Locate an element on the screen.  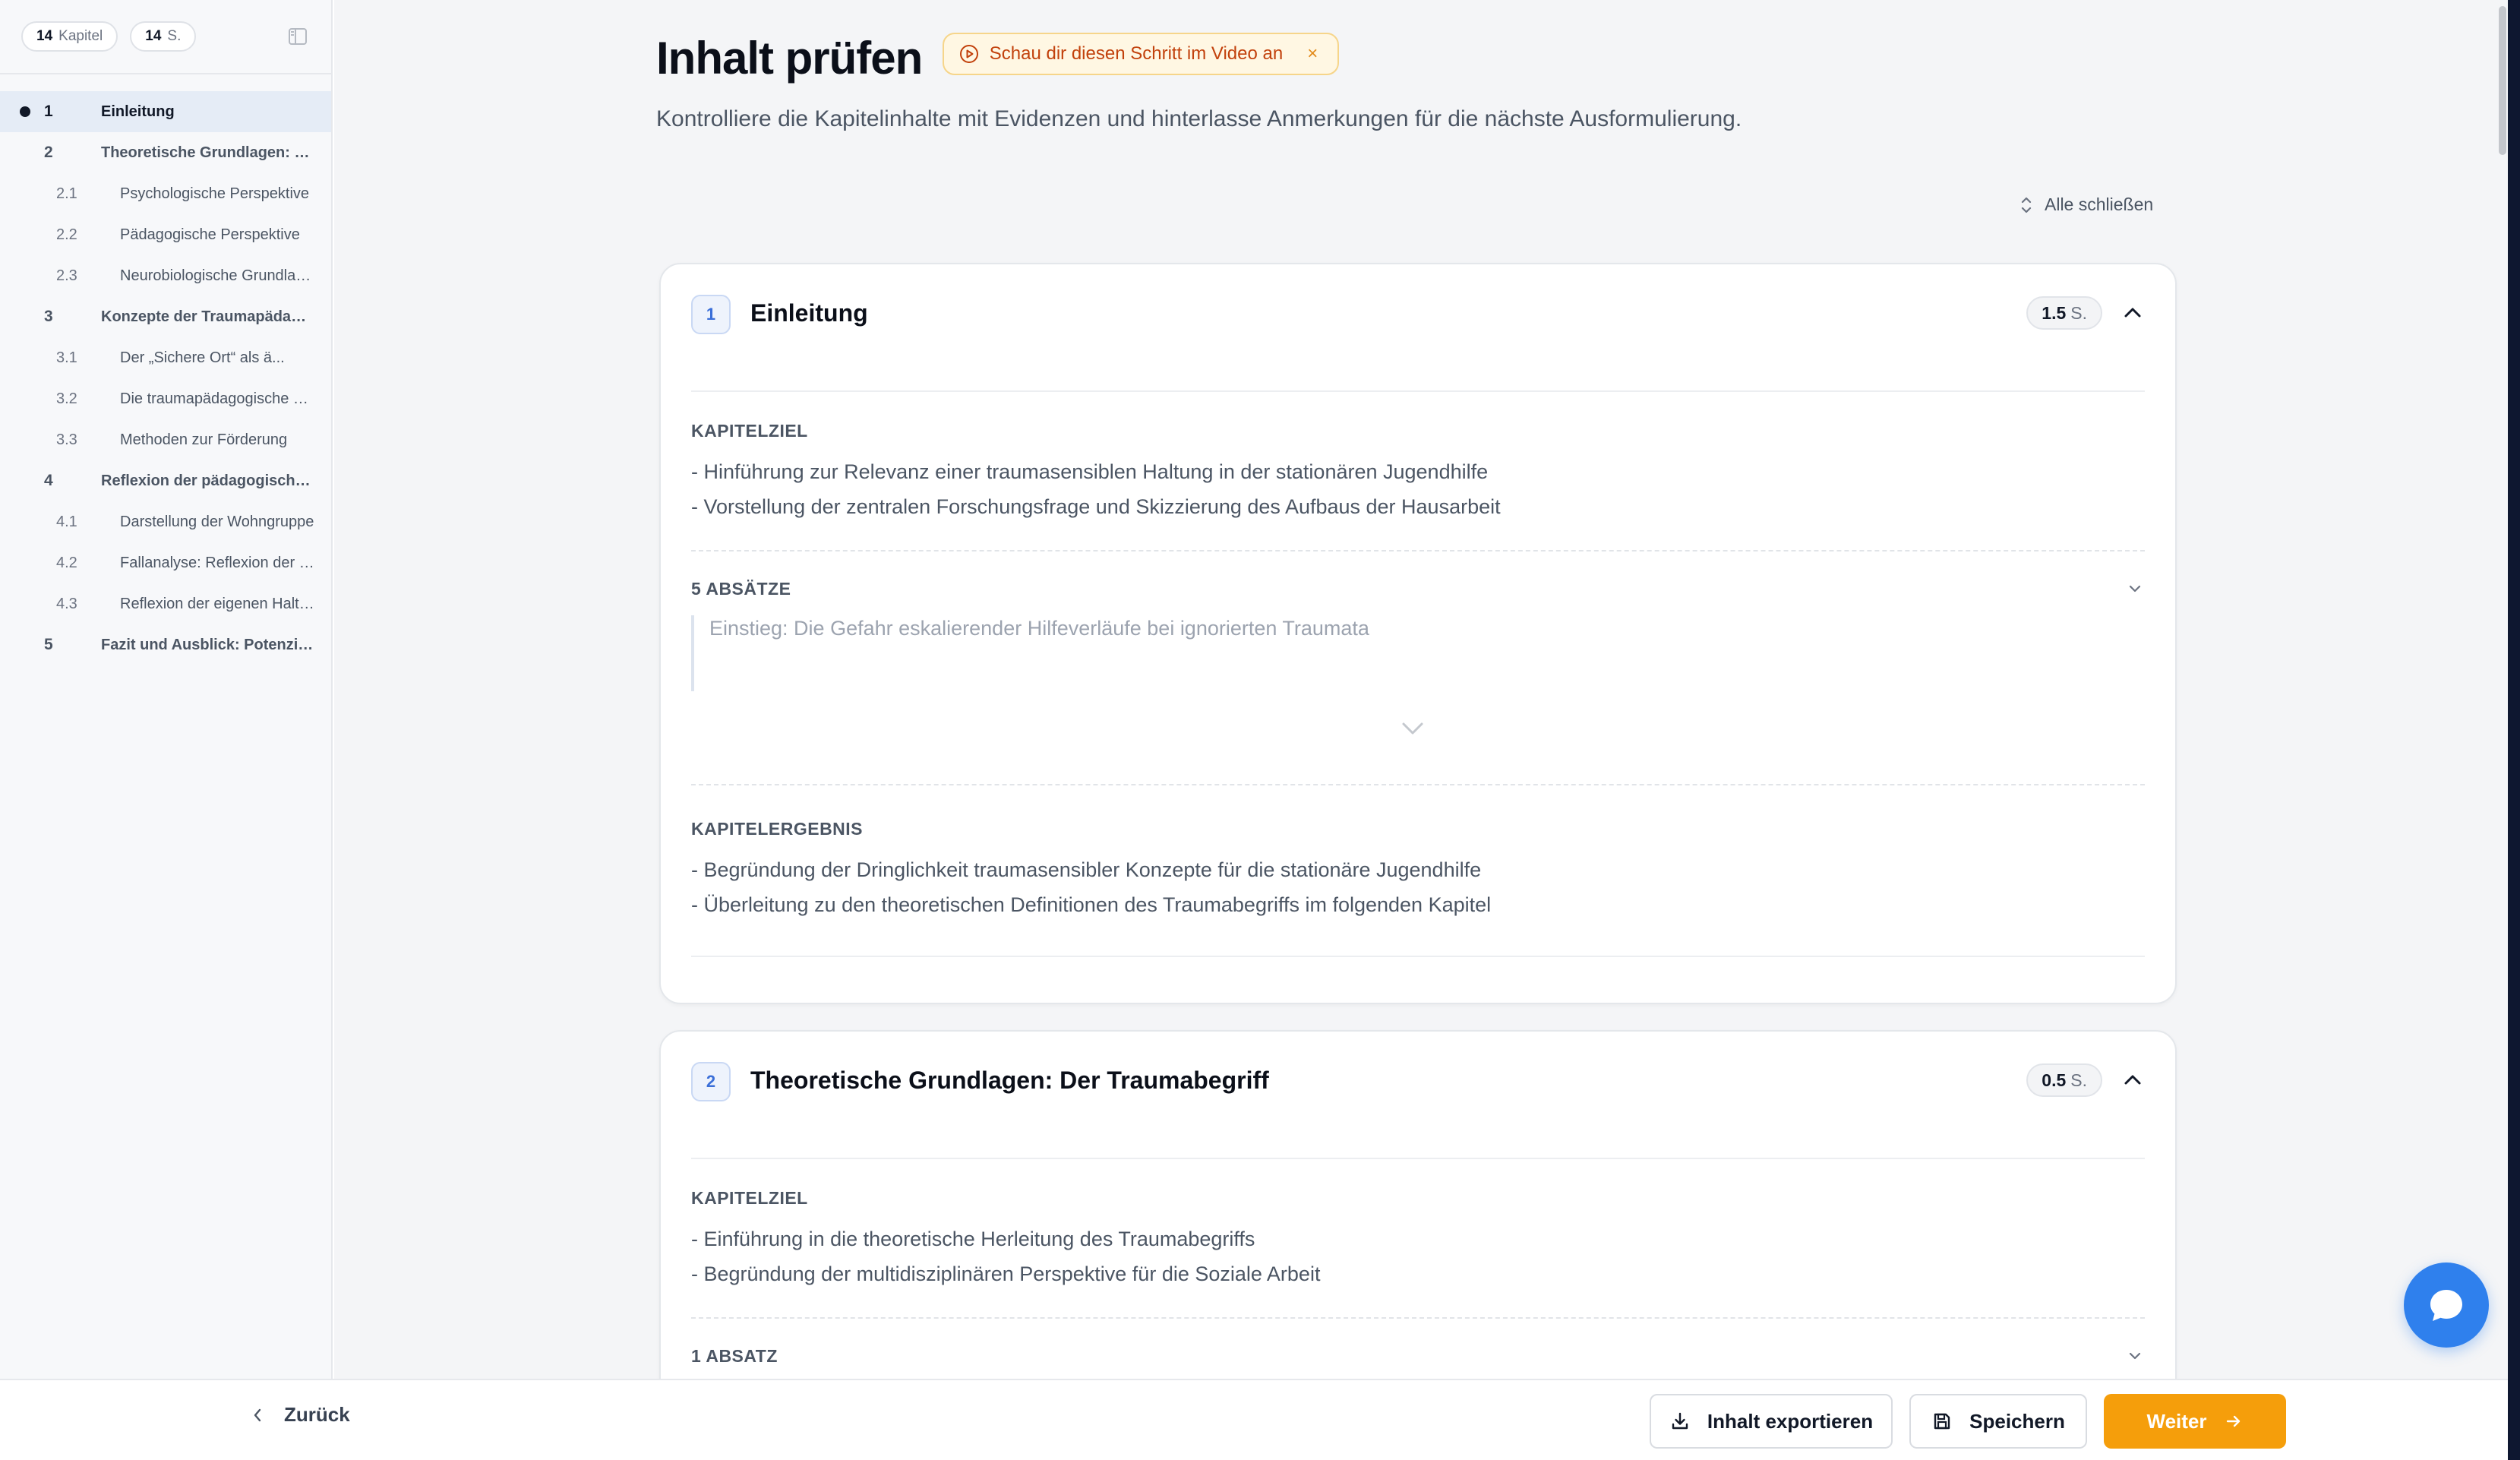
save-button: Speichern is located at coordinates (1998, 1421).